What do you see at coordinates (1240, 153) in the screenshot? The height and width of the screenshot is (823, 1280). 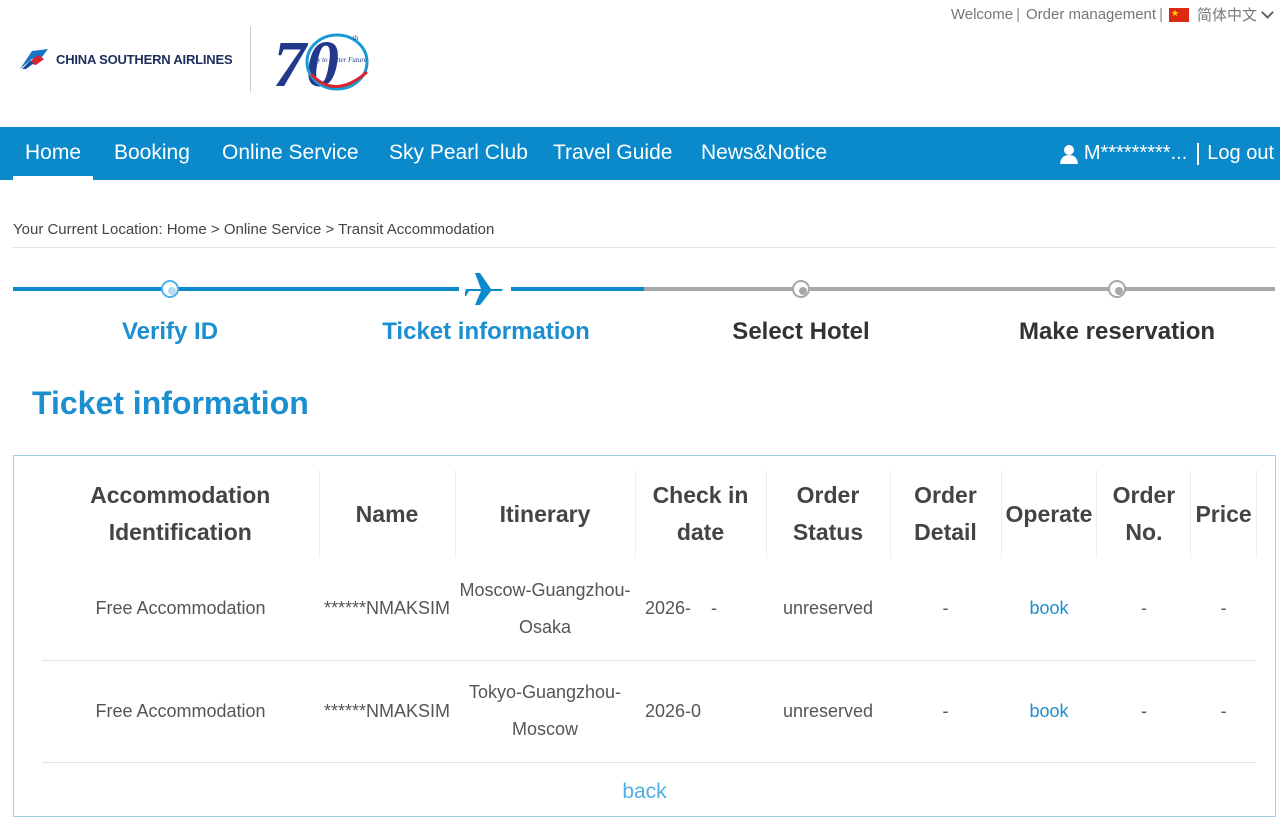 I see `logout-link: Log out` at bounding box center [1240, 153].